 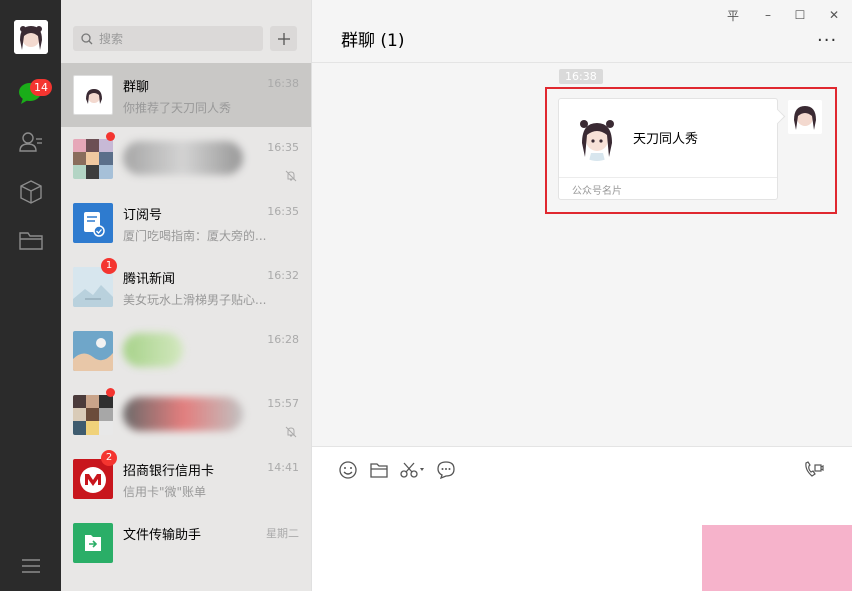 What do you see at coordinates (165, 492) in the screenshot?
I see `session-preview: 信用卡"微"账单` at bounding box center [165, 492].